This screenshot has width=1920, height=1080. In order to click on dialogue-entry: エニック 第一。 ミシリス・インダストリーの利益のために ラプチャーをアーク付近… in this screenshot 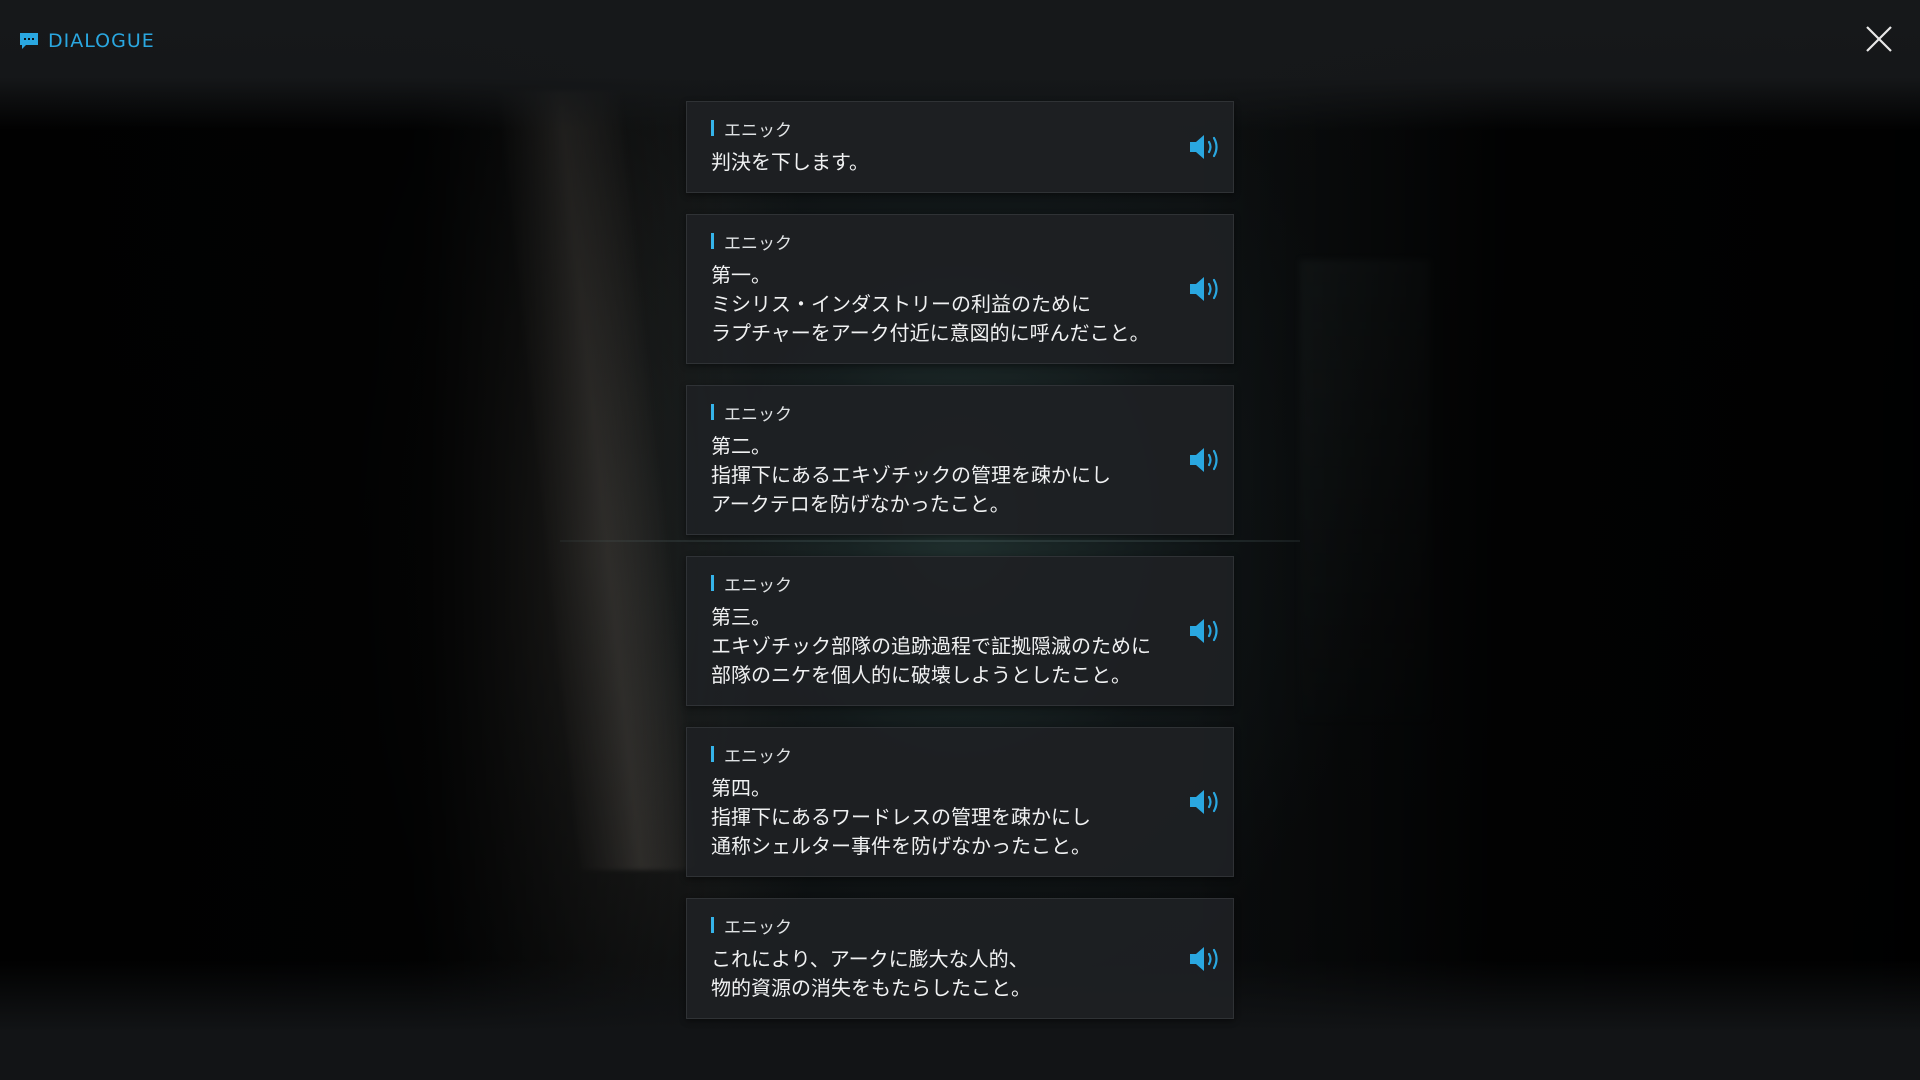, I will do `click(960, 289)`.